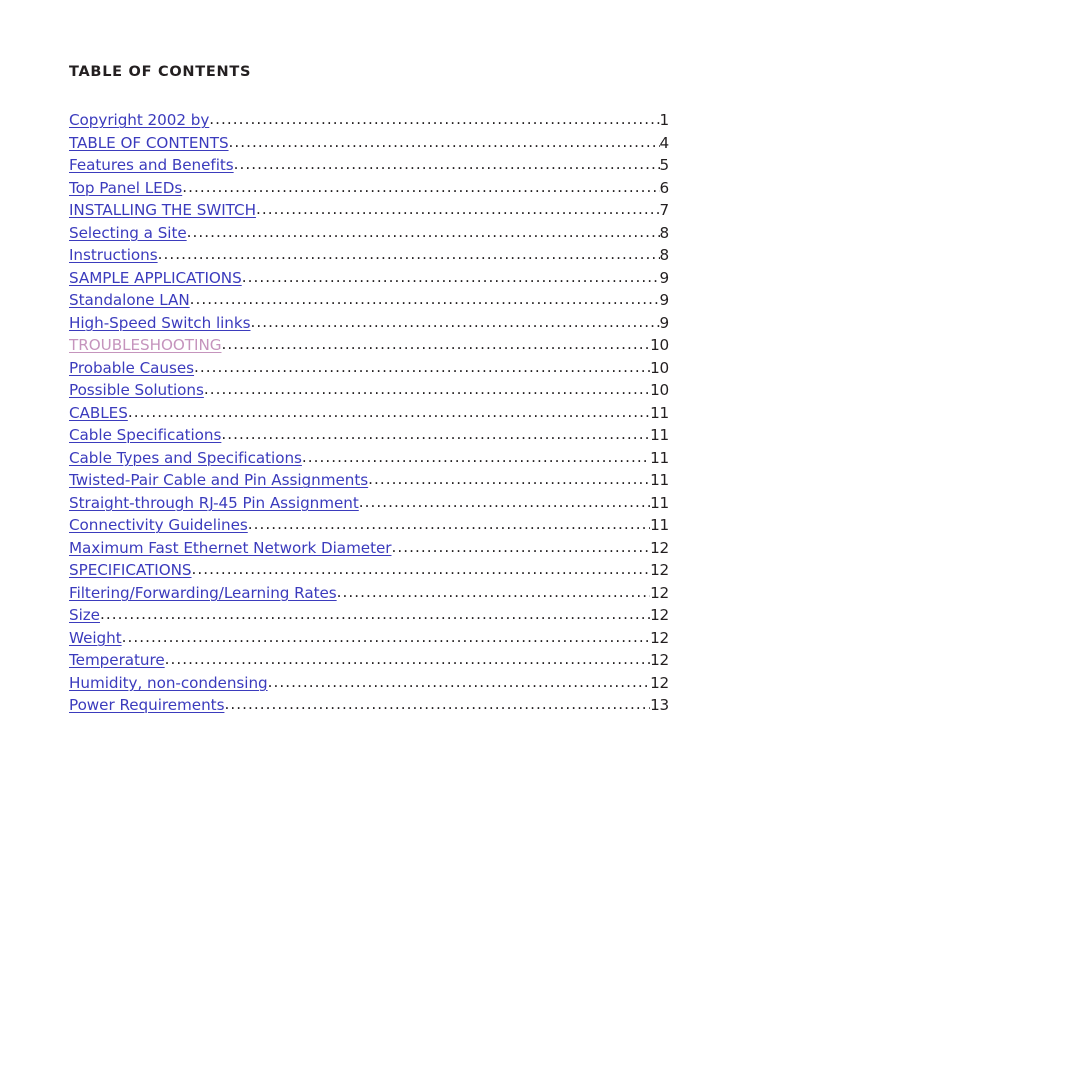  What do you see at coordinates (664, 210) in the screenshot?
I see `toc-entry-page-number: 7` at bounding box center [664, 210].